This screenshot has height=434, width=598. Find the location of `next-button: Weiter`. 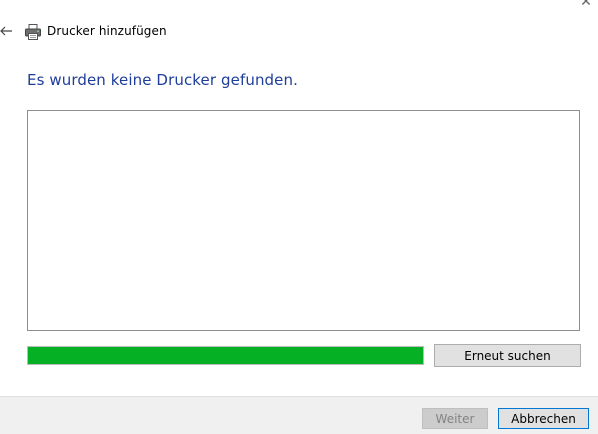

next-button: Weiter is located at coordinates (455, 418).